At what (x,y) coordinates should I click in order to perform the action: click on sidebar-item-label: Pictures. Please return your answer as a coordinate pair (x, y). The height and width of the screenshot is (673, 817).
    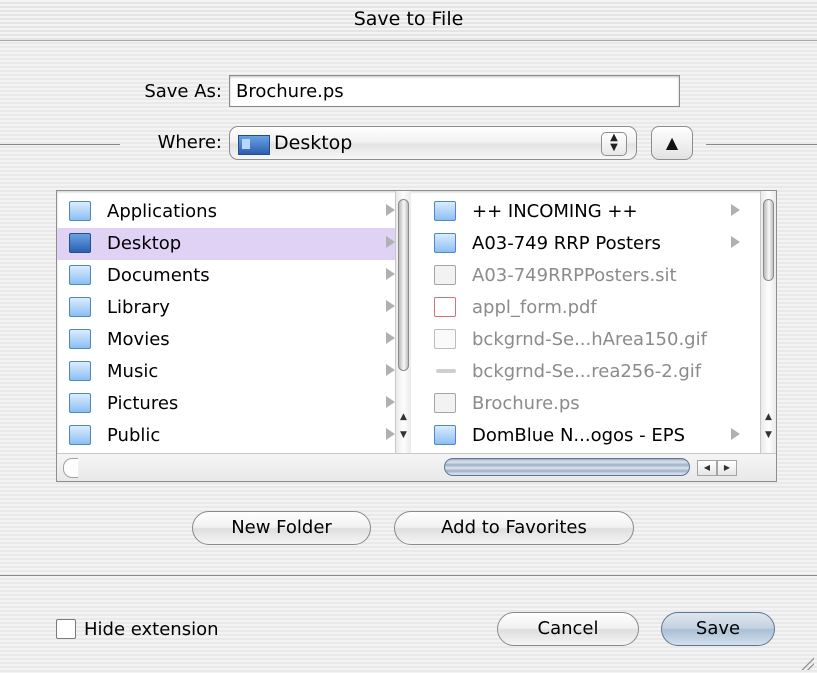
    Looking at the image, I should click on (143, 403).